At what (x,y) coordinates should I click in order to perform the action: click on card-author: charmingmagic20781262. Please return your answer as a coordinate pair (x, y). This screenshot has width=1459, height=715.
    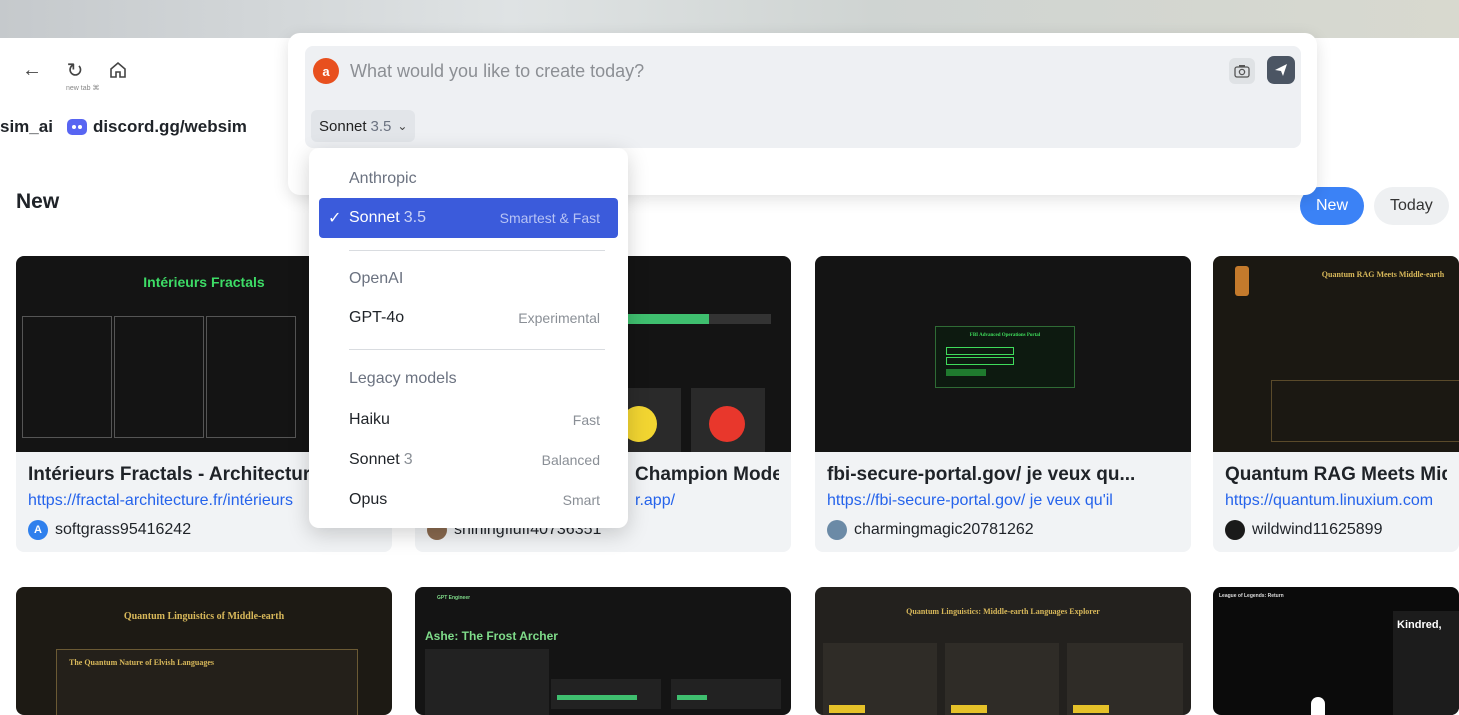
    Looking at the image, I should click on (1003, 530).